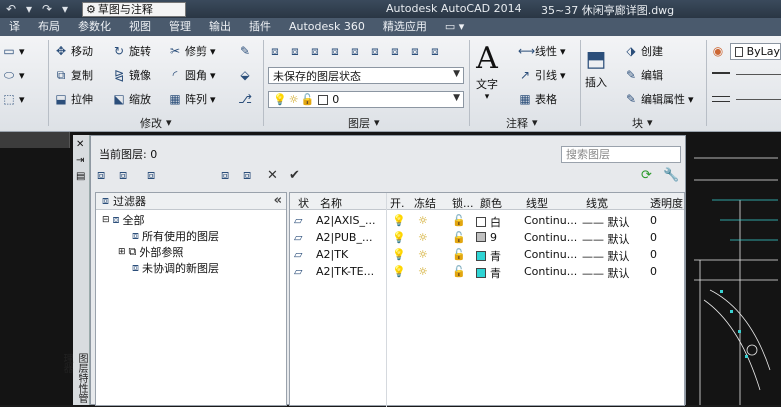 This screenshot has width=781, height=407. What do you see at coordinates (718, 51) in the screenshot?
I see `match-properties-icon: ◉` at bounding box center [718, 51].